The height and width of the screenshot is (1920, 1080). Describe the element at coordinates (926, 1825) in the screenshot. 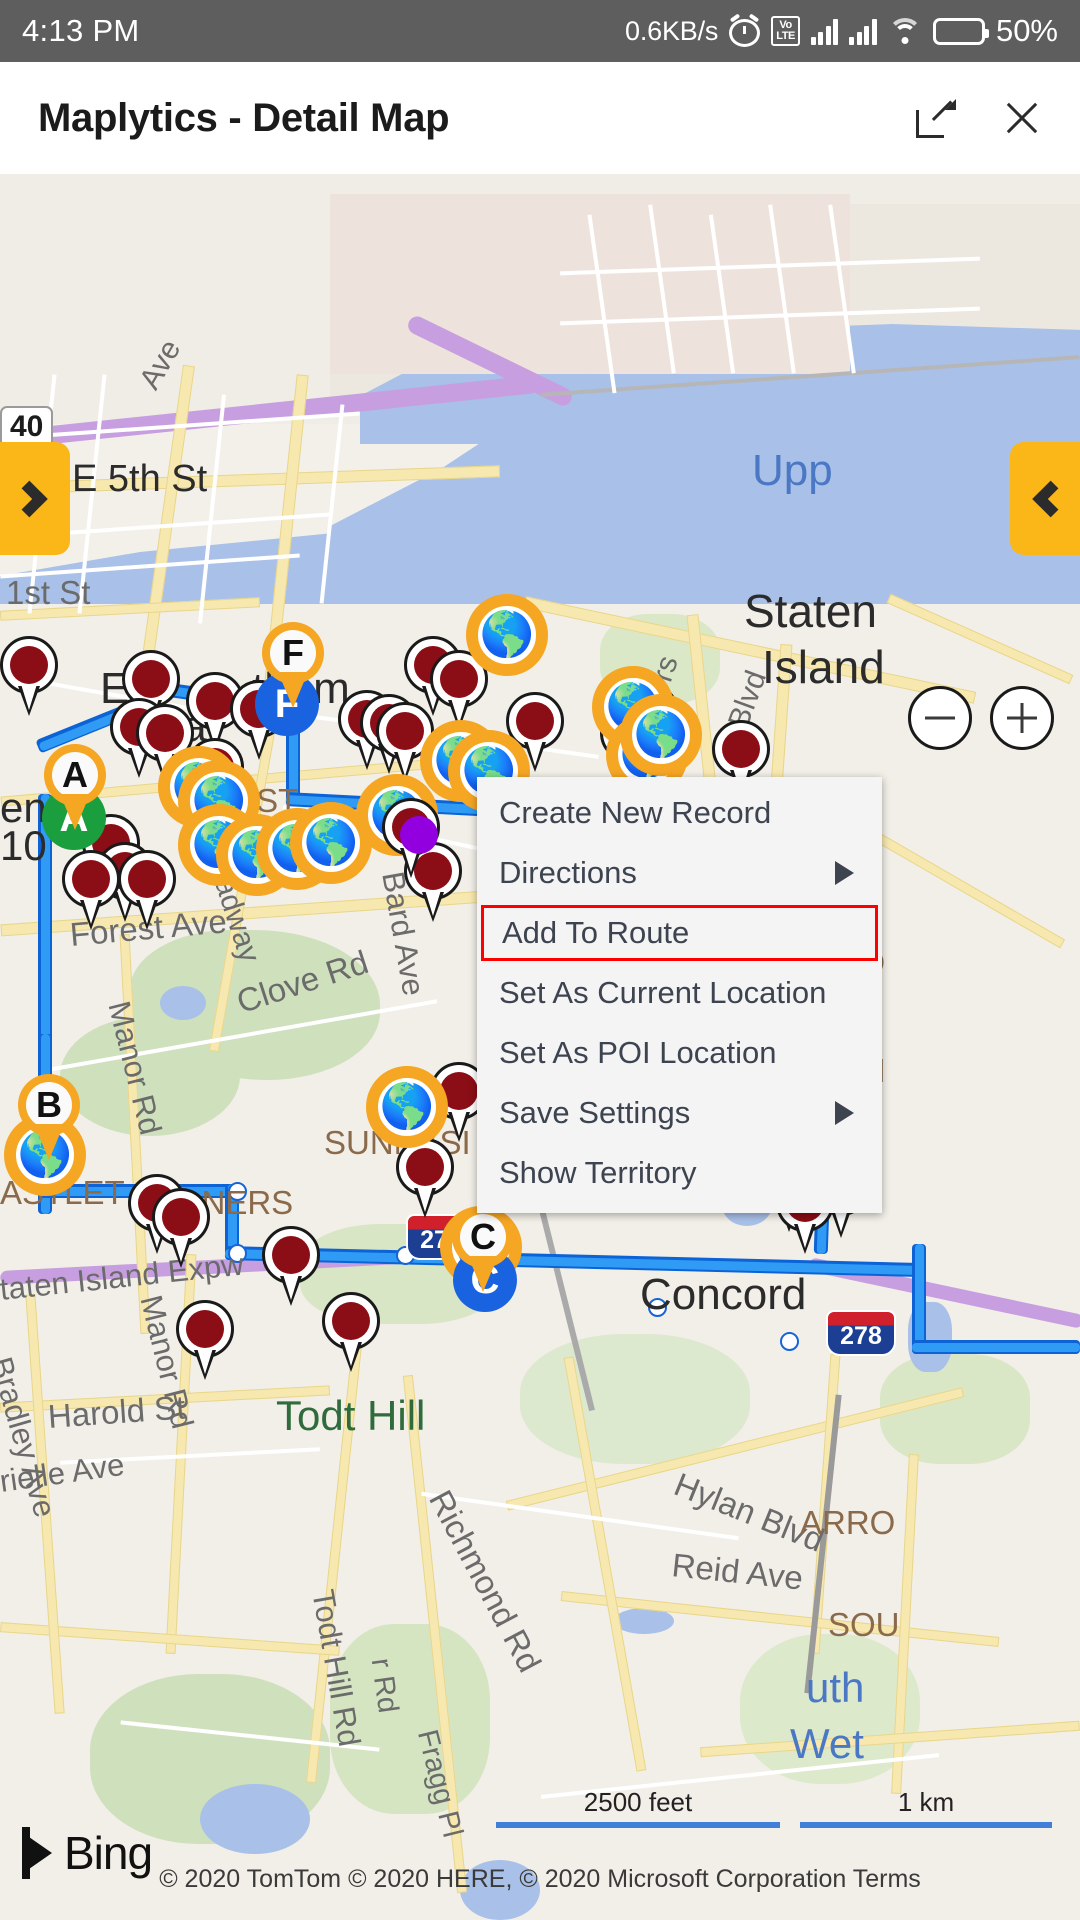

I see `scale-km-line` at that location.